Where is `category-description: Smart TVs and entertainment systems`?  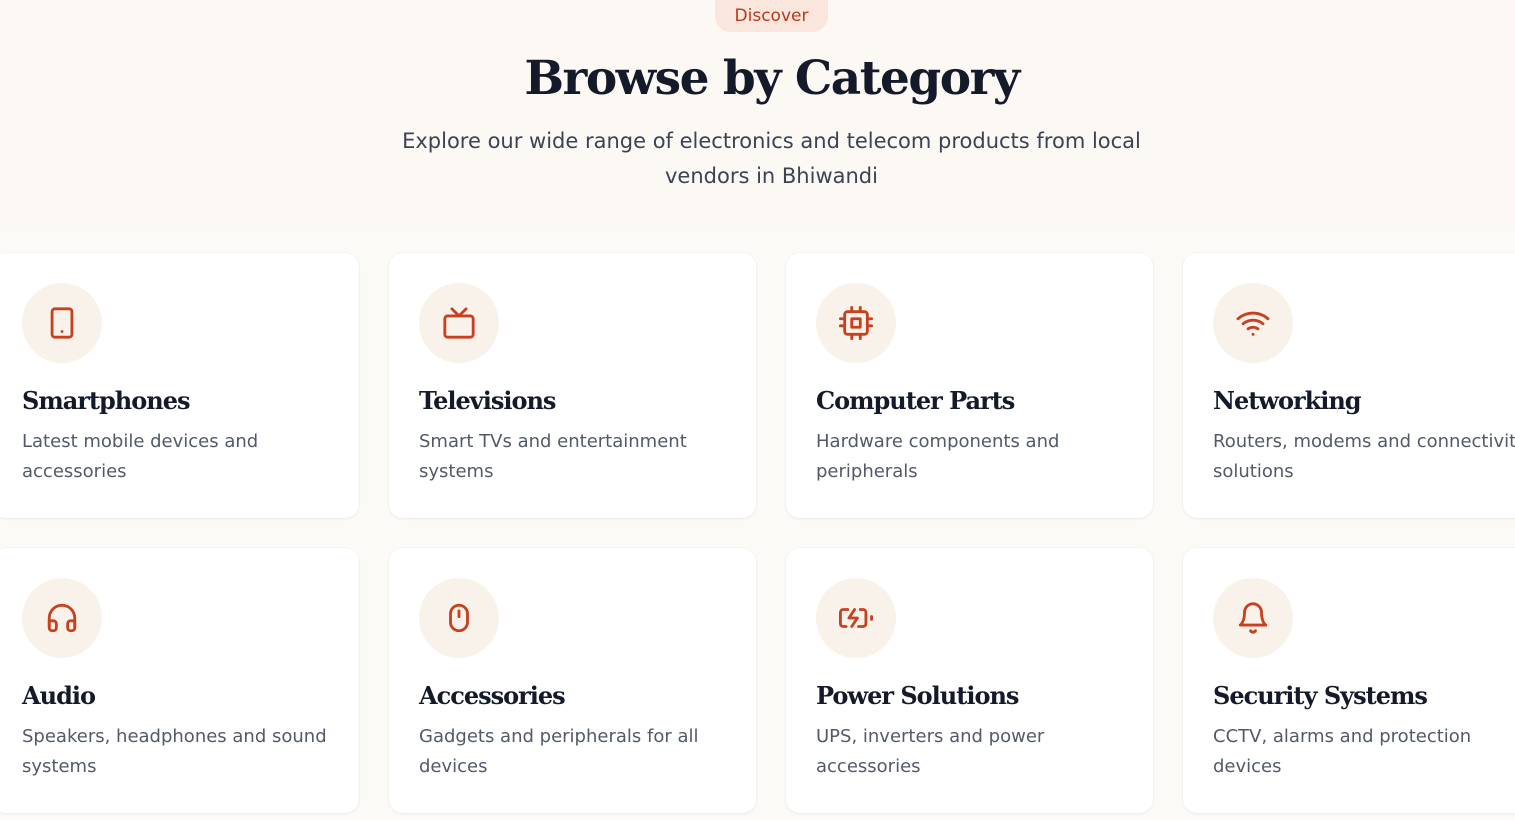
category-description: Smart TVs and entertainment systems is located at coordinates (553, 456).